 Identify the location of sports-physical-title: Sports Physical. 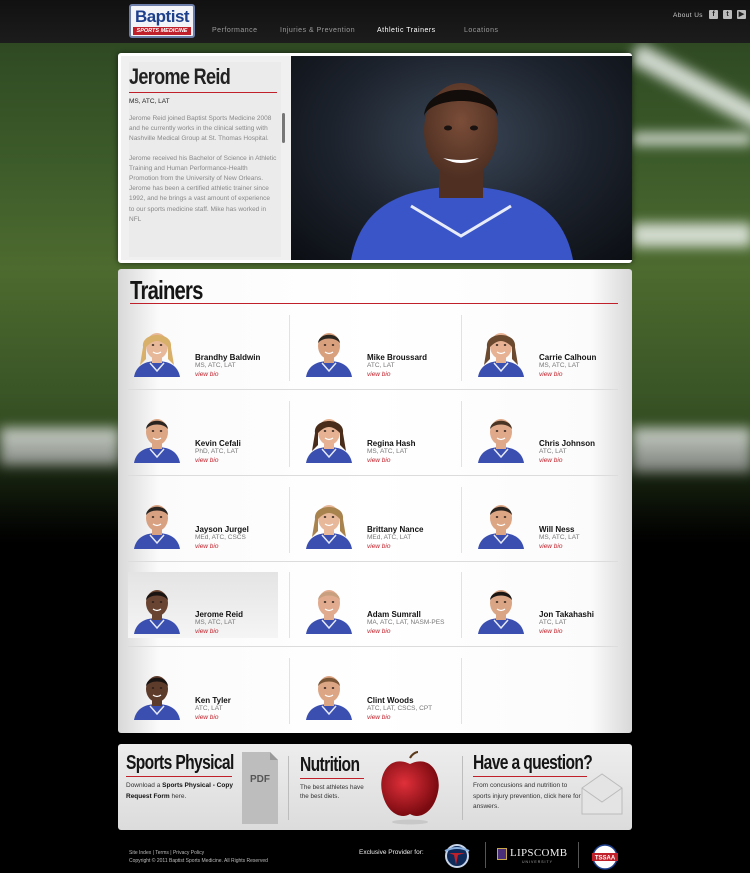
(180, 763).